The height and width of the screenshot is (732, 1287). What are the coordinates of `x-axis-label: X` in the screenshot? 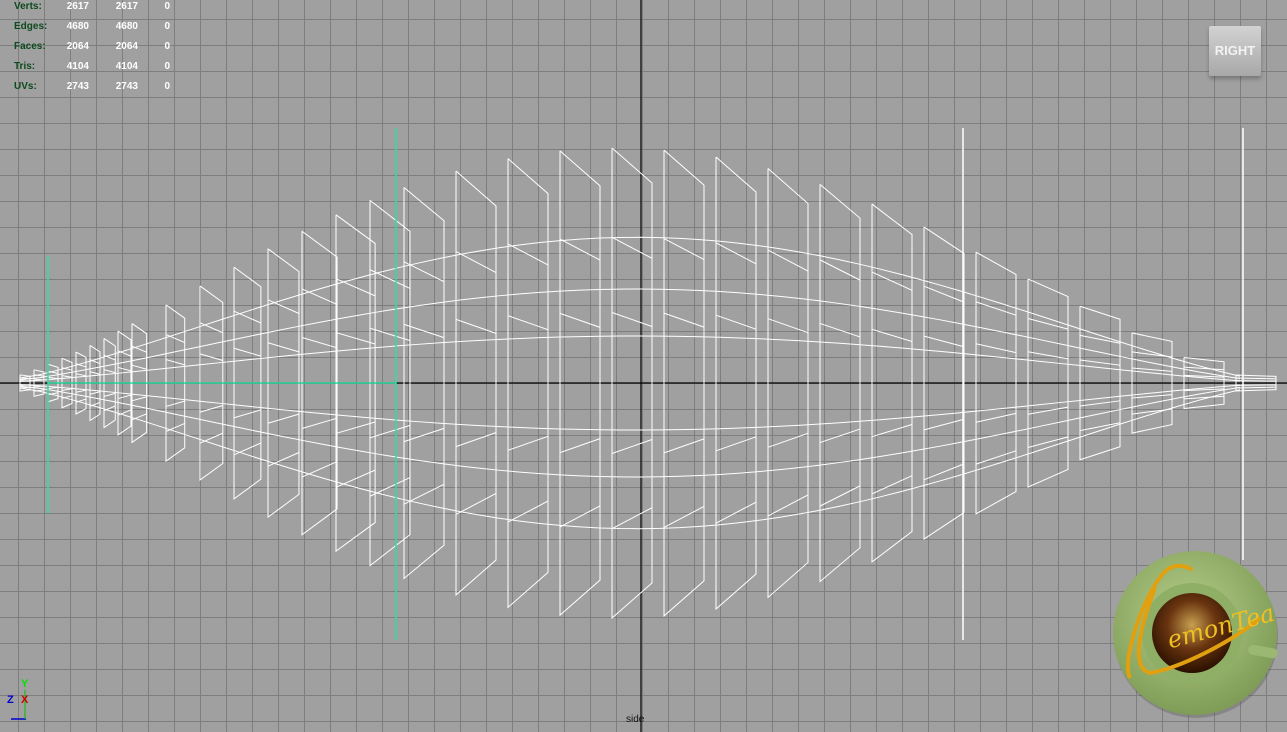 It's located at (25, 700).